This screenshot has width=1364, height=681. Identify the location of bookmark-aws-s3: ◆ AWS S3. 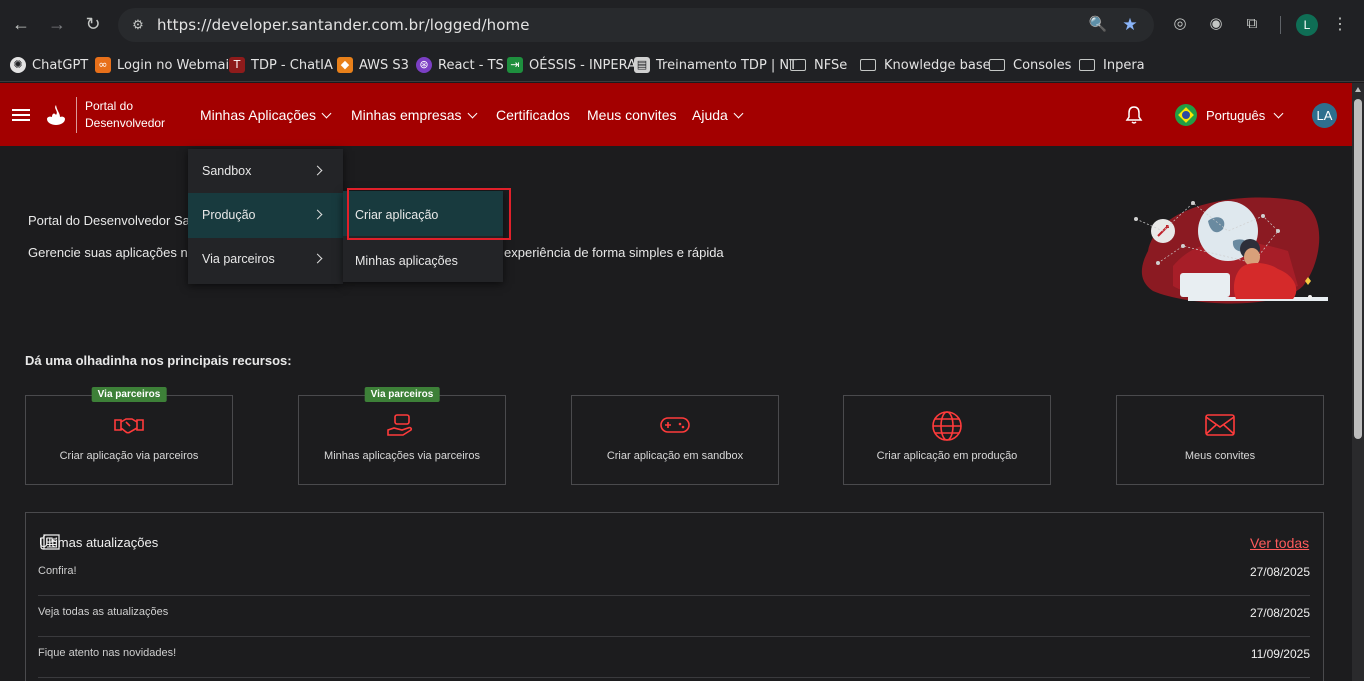
(373, 65).